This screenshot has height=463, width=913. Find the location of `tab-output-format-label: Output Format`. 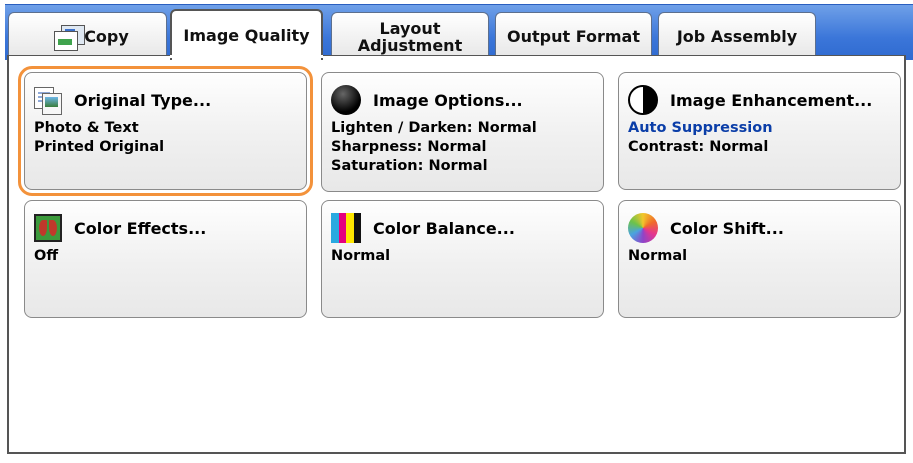

tab-output-format-label: Output Format is located at coordinates (573, 36).